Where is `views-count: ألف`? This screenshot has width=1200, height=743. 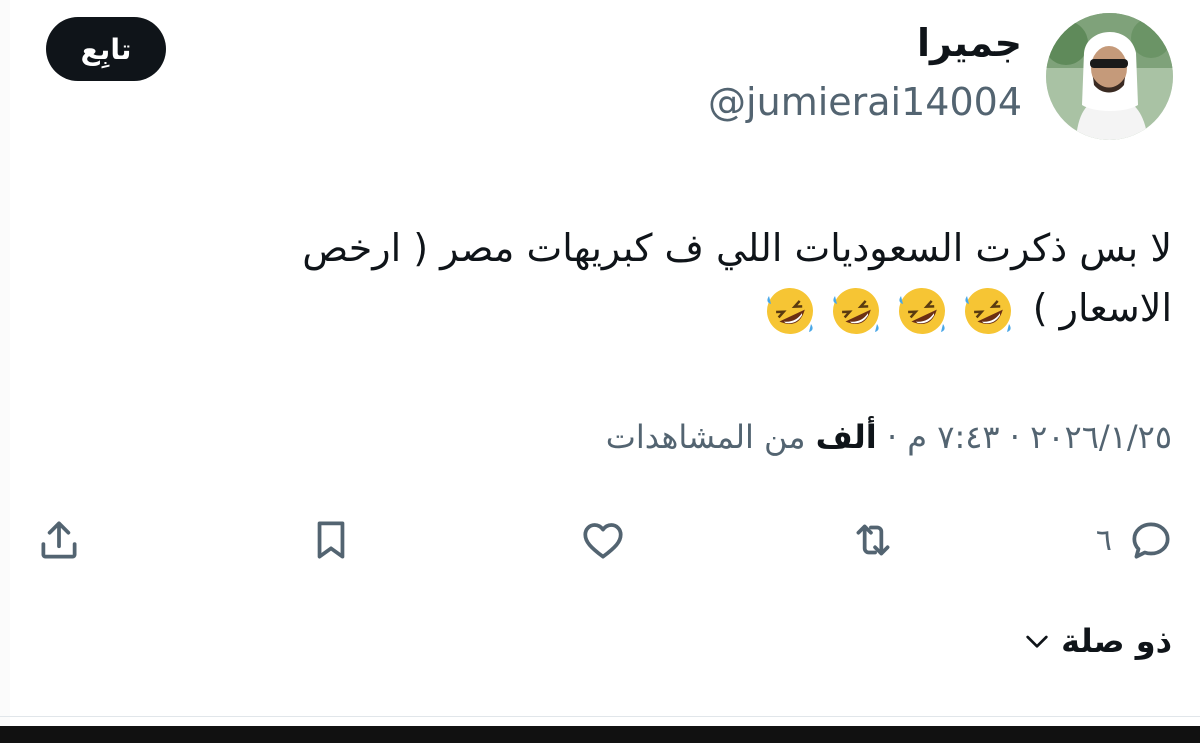
views-count: ألف is located at coordinates (846, 437).